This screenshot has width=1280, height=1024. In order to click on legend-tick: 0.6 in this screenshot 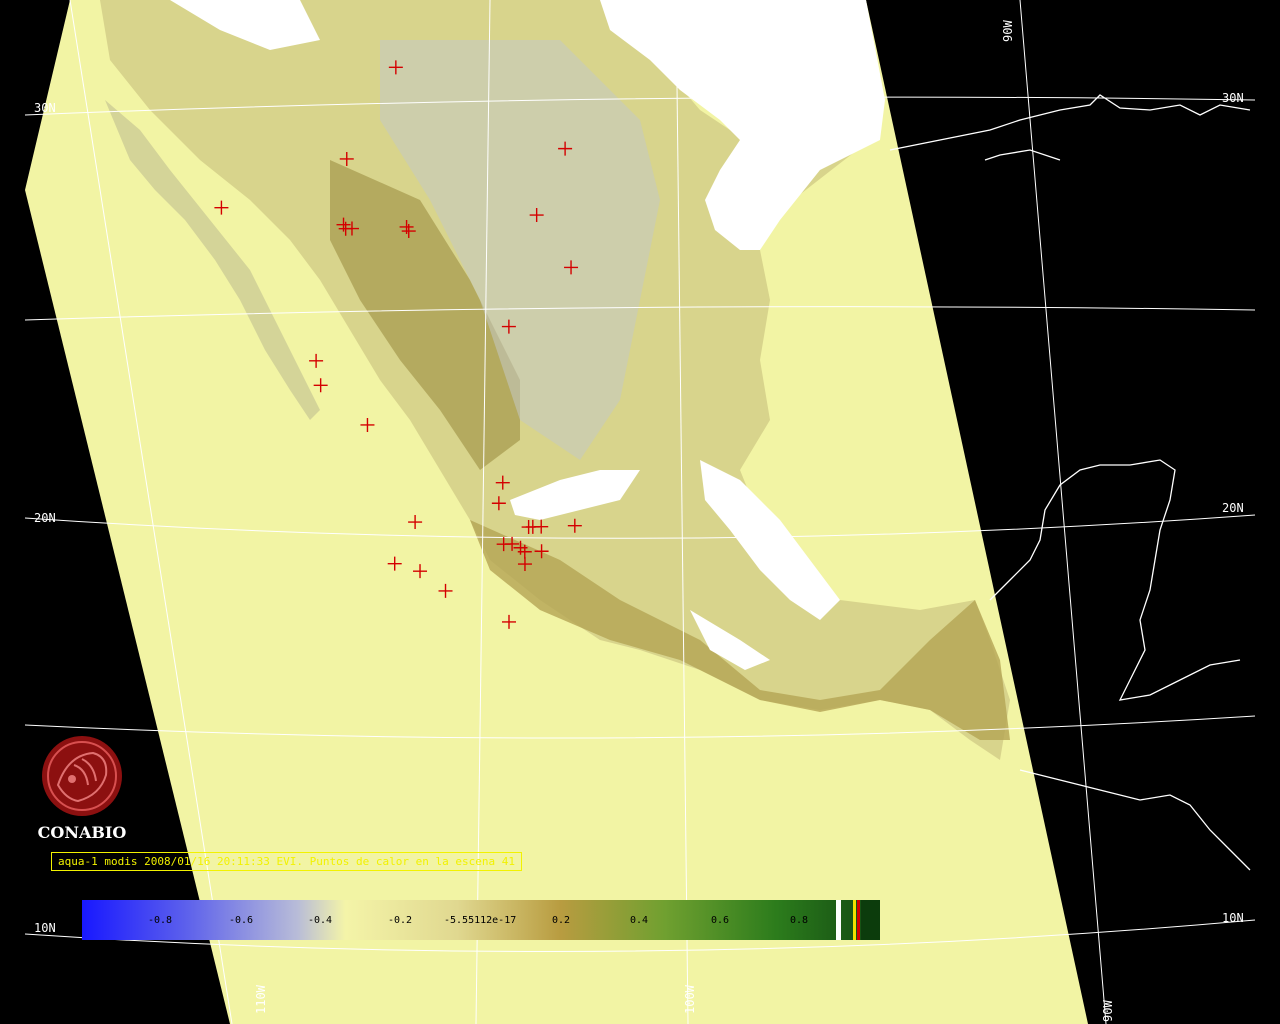, I will do `click(720, 920)`.